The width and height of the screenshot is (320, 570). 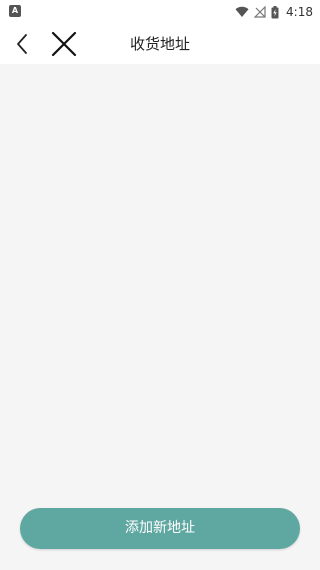 I want to click on battery-charging-icon, so click(x=275, y=11).